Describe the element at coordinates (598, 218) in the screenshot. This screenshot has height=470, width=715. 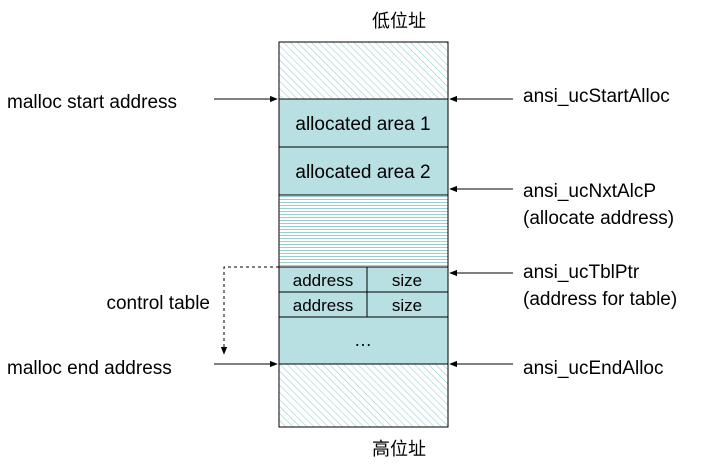
I see `nxt-alc-p-note: (allocate address)` at that location.